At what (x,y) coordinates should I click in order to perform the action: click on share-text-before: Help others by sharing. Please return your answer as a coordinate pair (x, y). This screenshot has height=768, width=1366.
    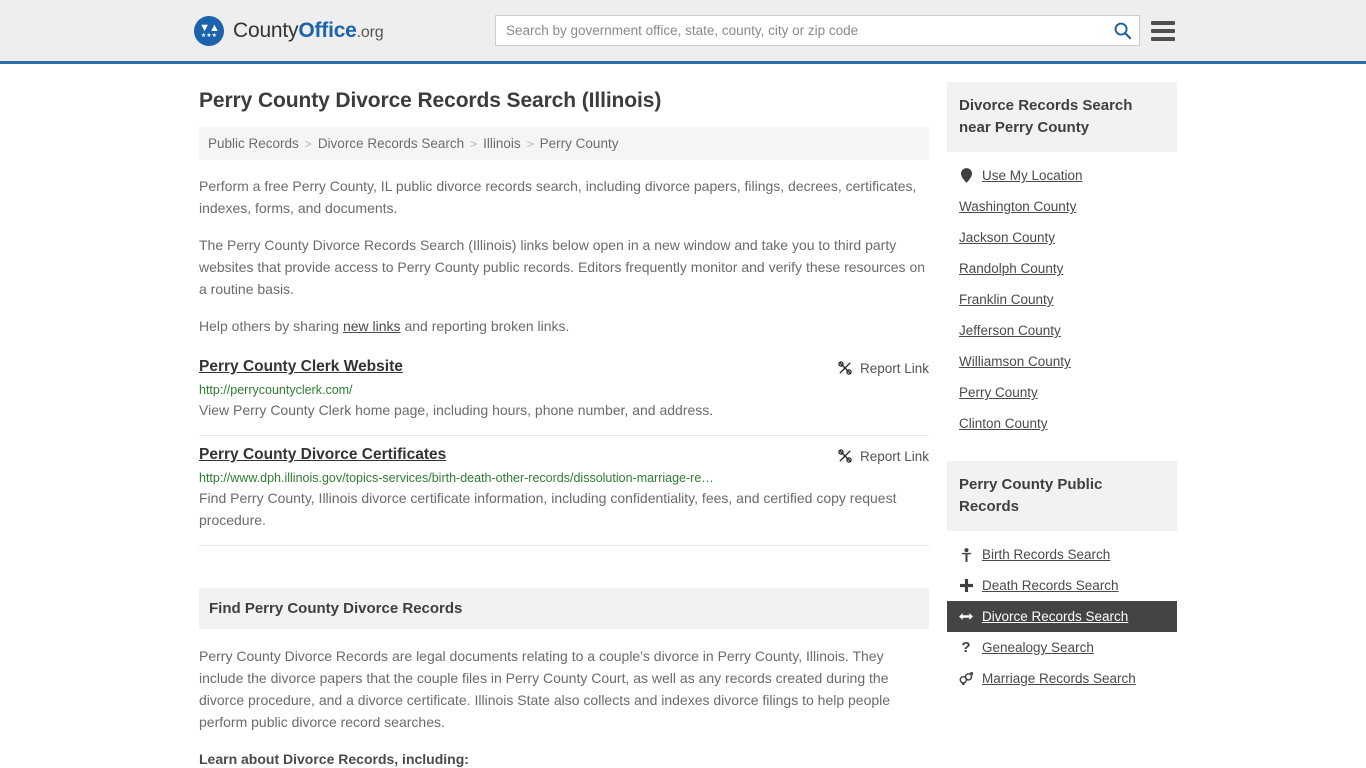
    Looking at the image, I should click on (271, 326).